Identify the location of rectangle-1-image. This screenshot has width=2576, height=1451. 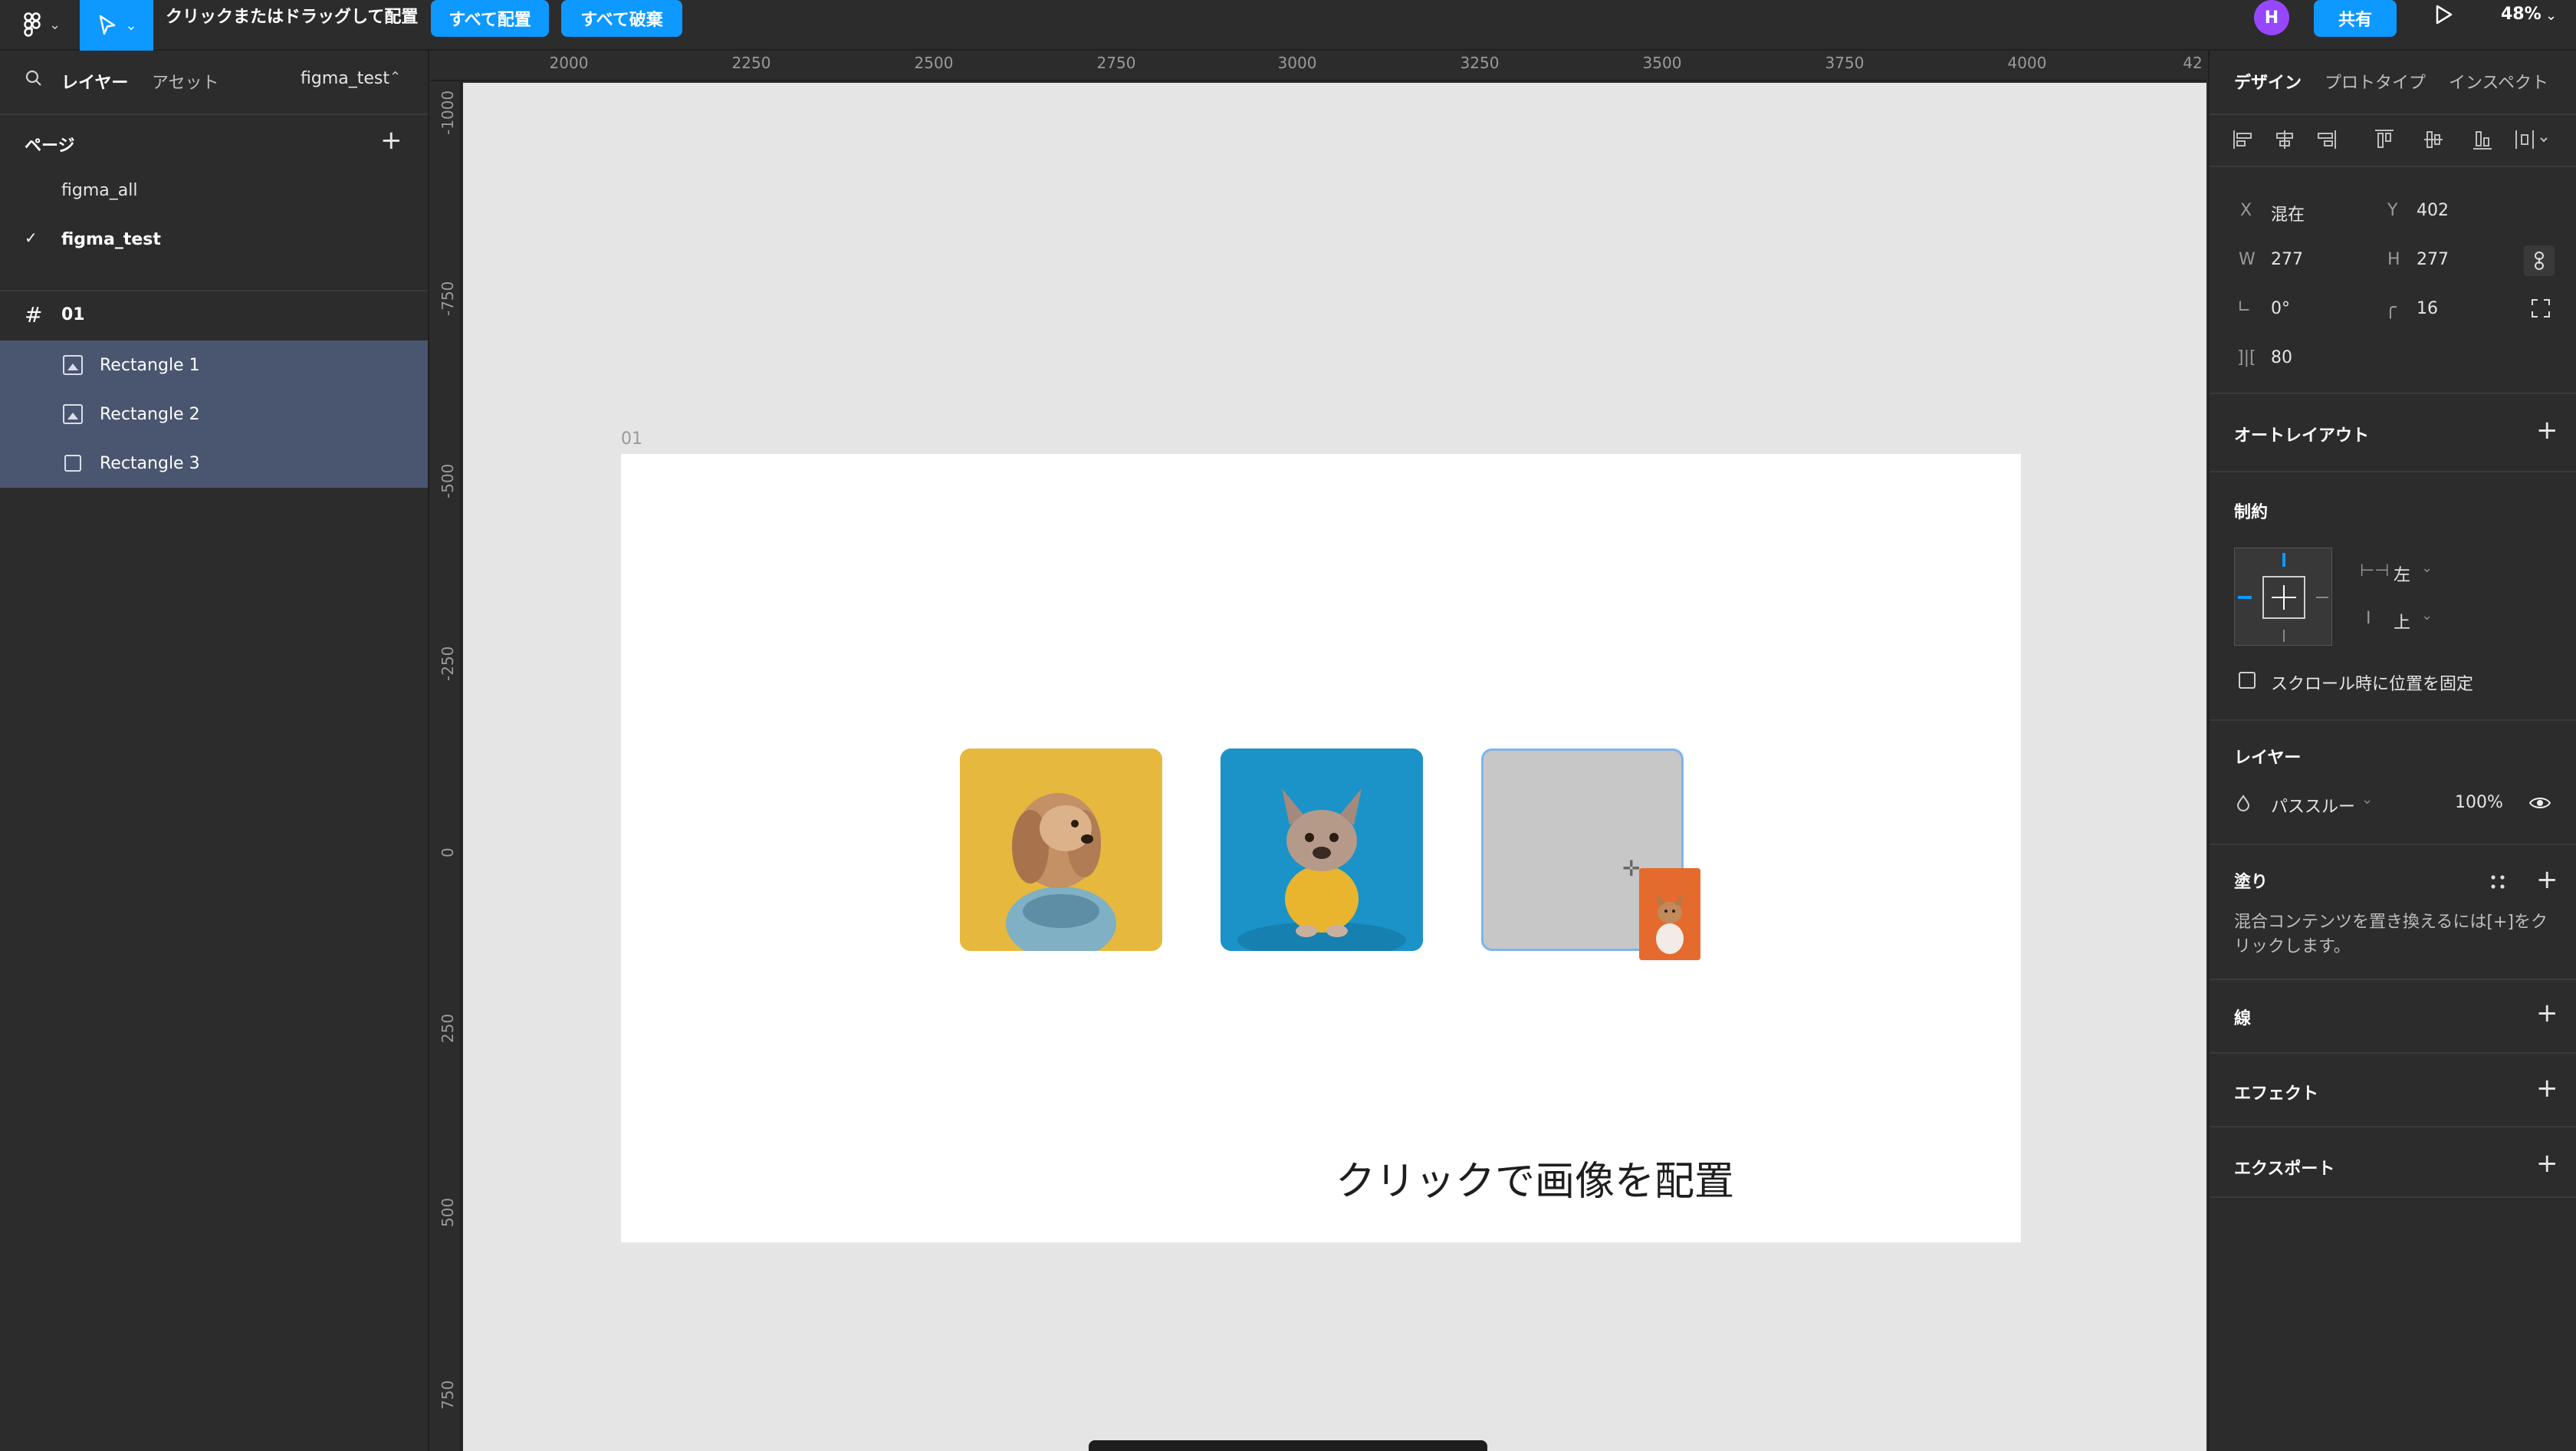
(1061, 850).